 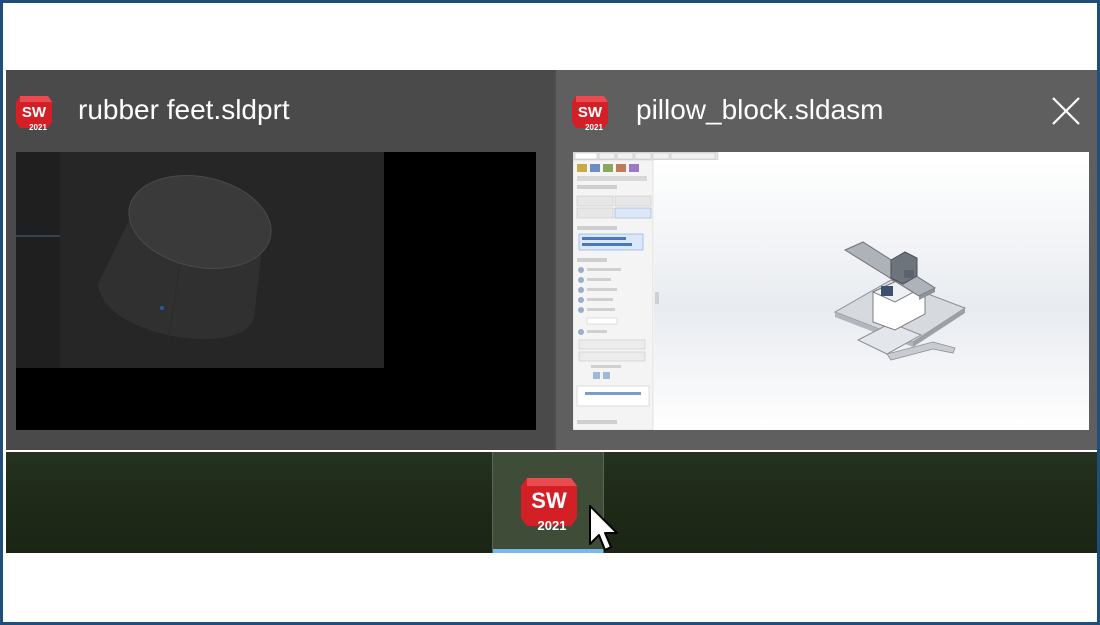 What do you see at coordinates (760, 109) in the screenshot?
I see `window-title: pillow_block.sldasm` at bounding box center [760, 109].